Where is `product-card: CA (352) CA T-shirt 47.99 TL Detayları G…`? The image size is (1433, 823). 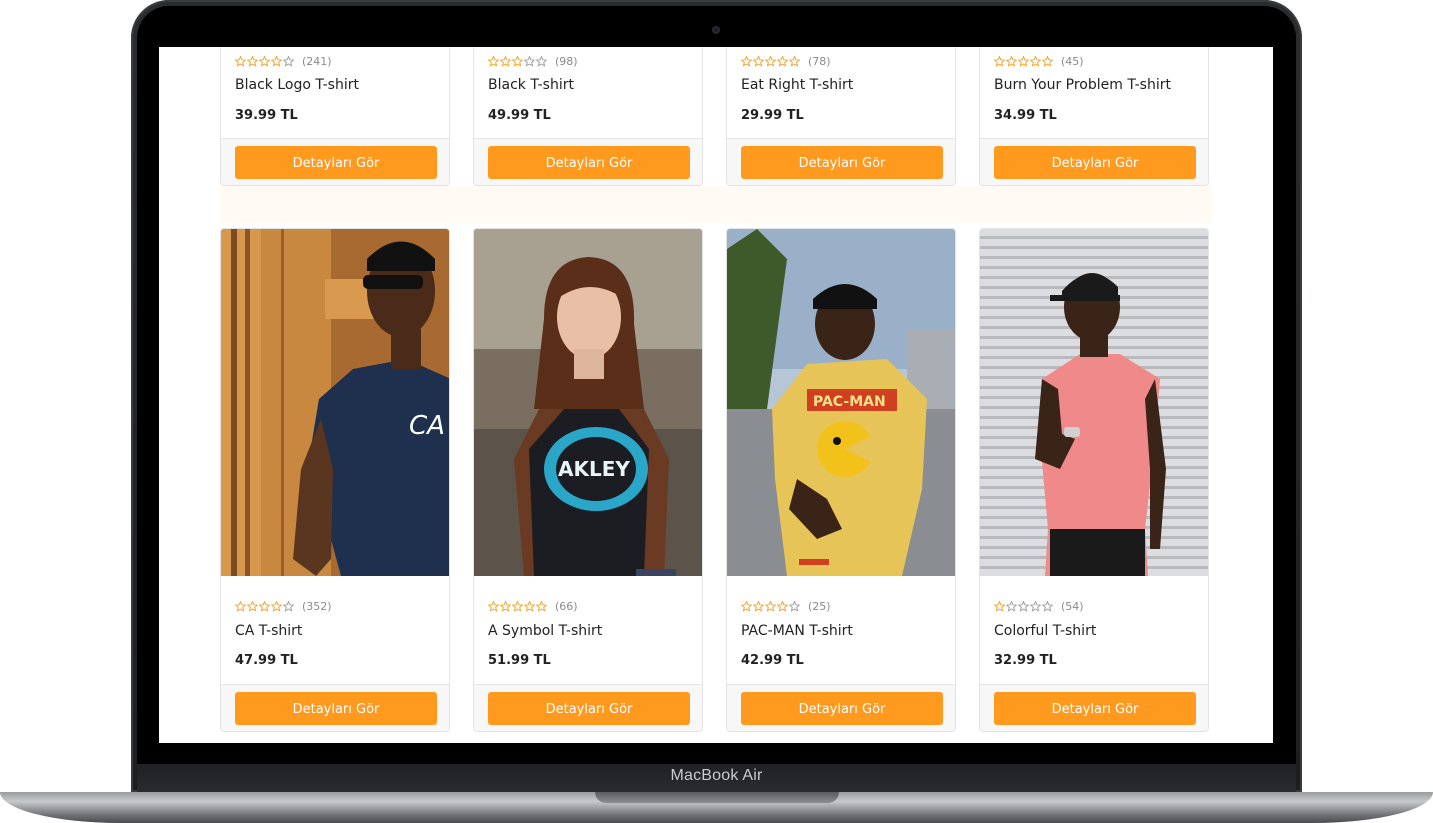 product-card: CA (352) CA T-shirt 47.99 TL Detayları G… is located at coordinates (335, 480).